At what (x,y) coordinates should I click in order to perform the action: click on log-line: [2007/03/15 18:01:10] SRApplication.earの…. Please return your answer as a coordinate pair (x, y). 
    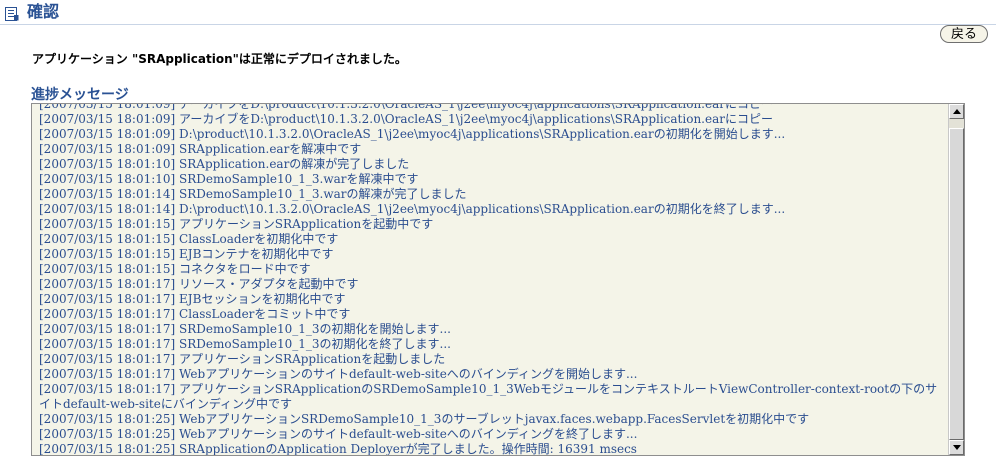
    Looking at the image, I should click on (224, 164).